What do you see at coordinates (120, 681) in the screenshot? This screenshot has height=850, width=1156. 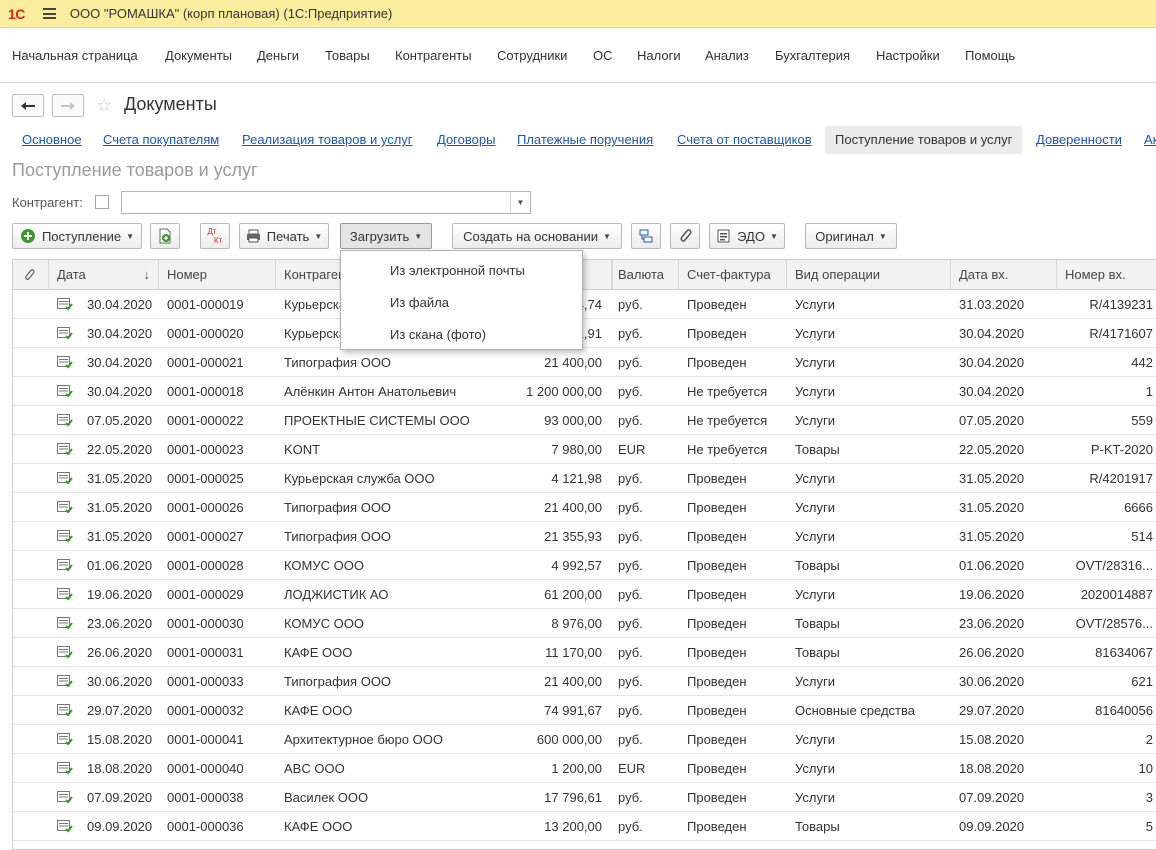 I see `cell-date: 30.06.2020` at bounding box center [120, 681].